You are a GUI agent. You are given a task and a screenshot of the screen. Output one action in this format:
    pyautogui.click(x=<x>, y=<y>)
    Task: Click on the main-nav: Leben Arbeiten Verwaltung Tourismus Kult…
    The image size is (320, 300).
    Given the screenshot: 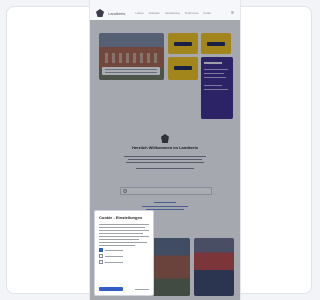 What is the action you would take?
    pyautogui.click(x=173, y=13)
    